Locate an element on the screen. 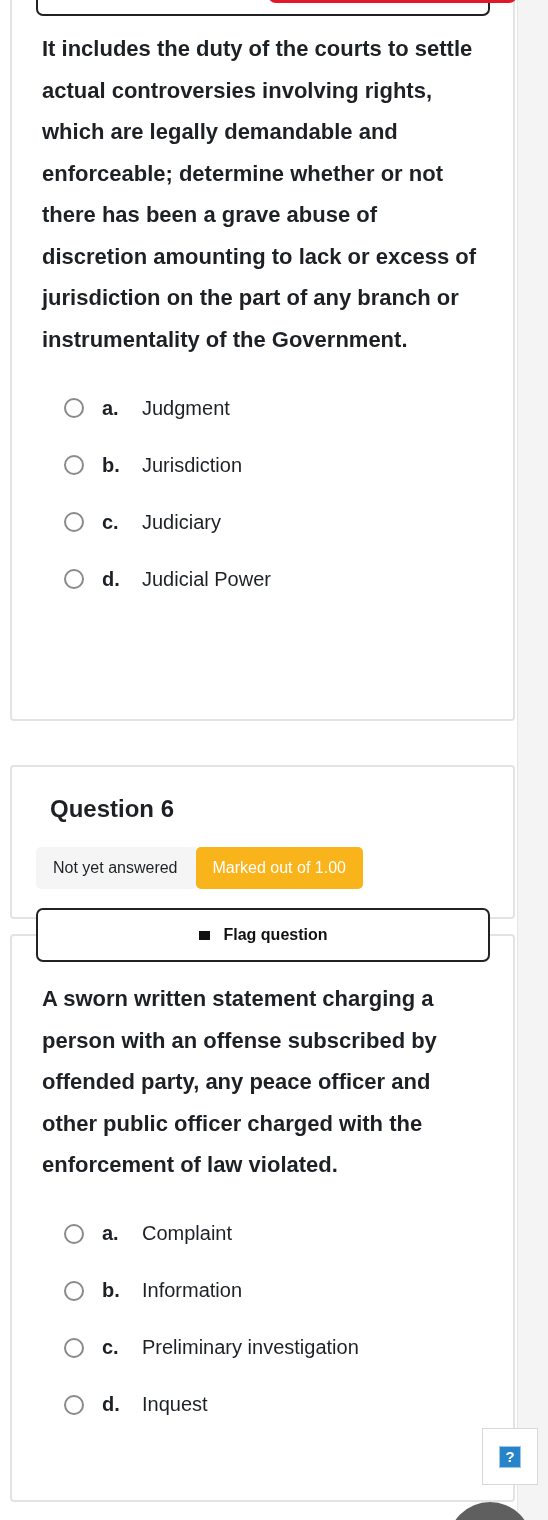 The height and width of the screenshot is (1520, 548). marks-badge: Marked out of 1.00 is located at coordinates (279, 868).